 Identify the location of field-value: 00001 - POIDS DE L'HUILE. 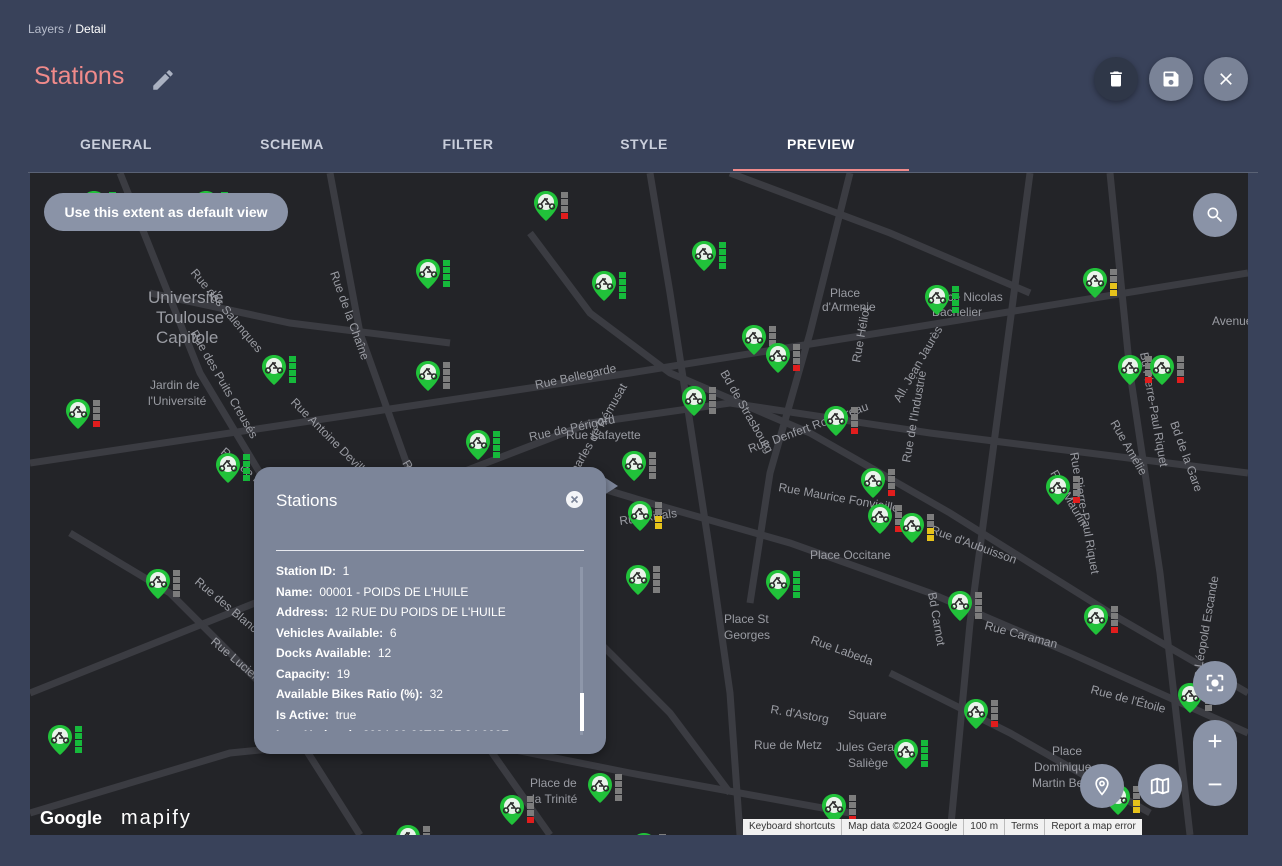
(394, 591).